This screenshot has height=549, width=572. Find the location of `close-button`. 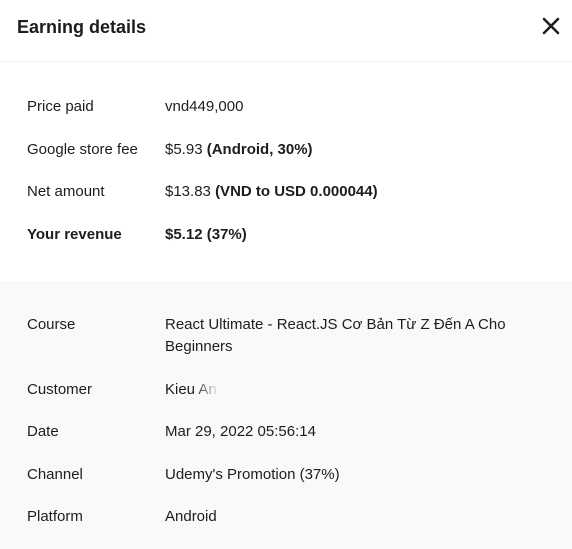

close-button is located at coordinates (551, 26).